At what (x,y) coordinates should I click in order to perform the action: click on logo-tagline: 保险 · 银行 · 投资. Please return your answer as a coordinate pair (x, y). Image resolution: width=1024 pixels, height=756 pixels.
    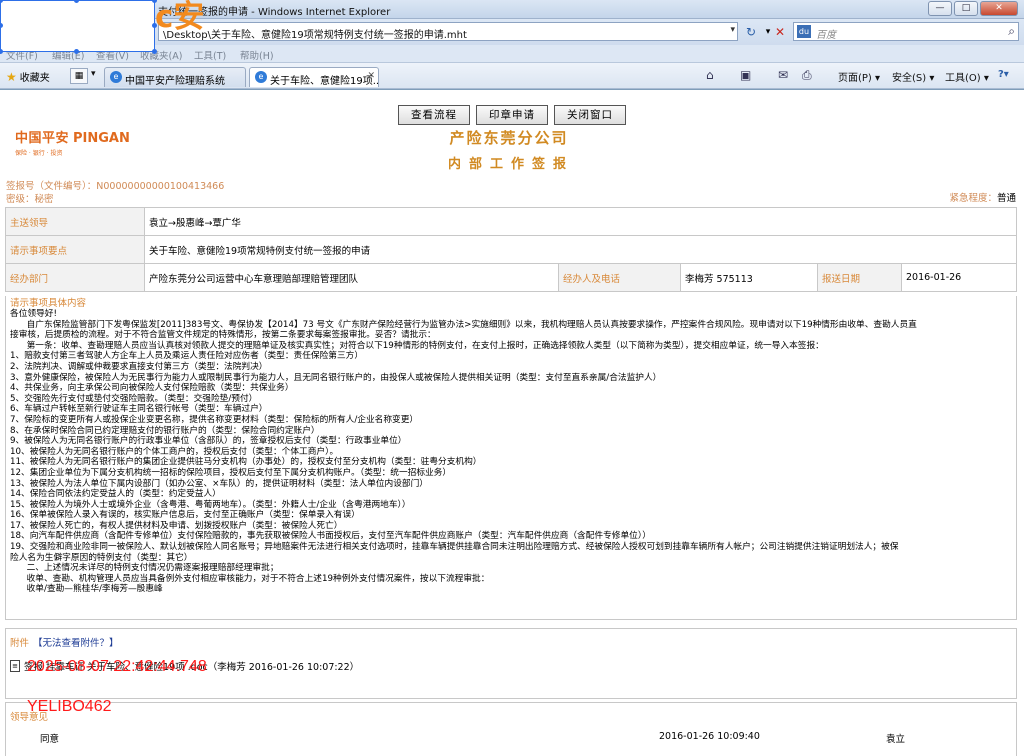
    Looking at the image, I should click on (39, 153).